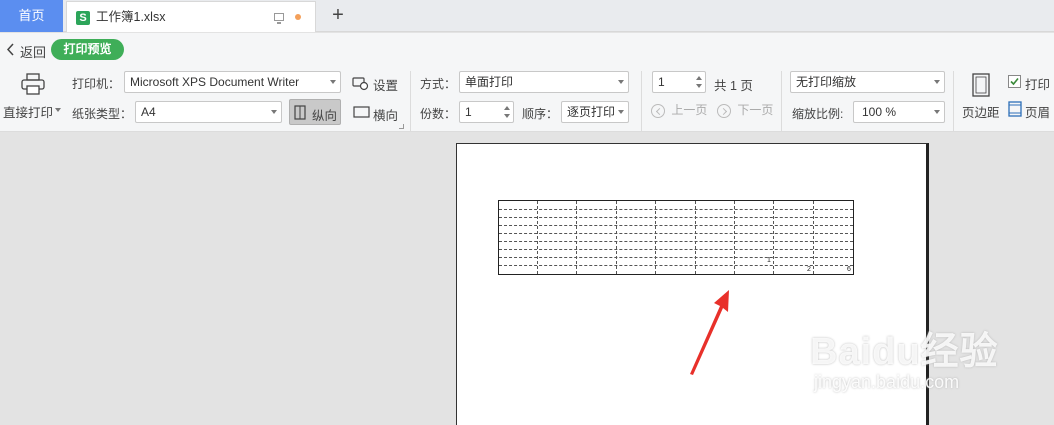  Describe the element at coordinates (438, 114) in the screenshot. I see `copies-label: 份数：` at that location.